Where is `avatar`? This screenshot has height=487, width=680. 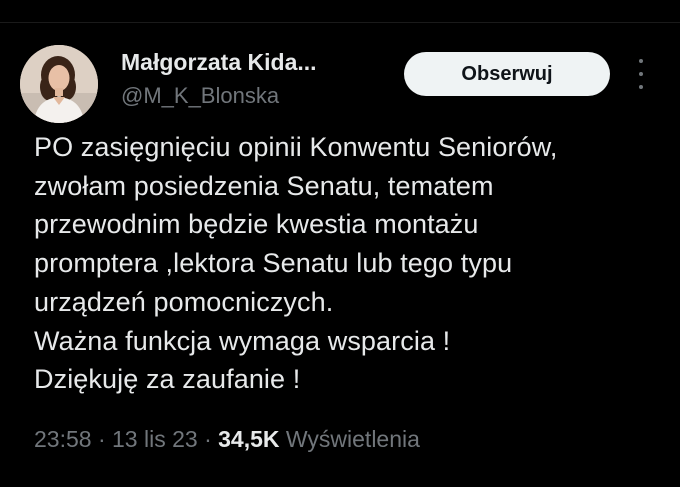 avatar is located at coordinates (59, 84).